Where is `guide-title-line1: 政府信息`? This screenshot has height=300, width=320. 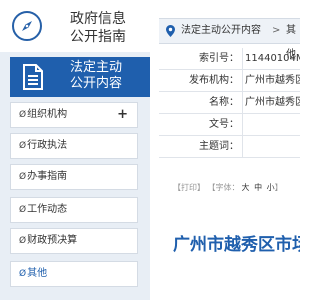
guide-title-line1: 政府信息 is located at coordinates (98, 19).